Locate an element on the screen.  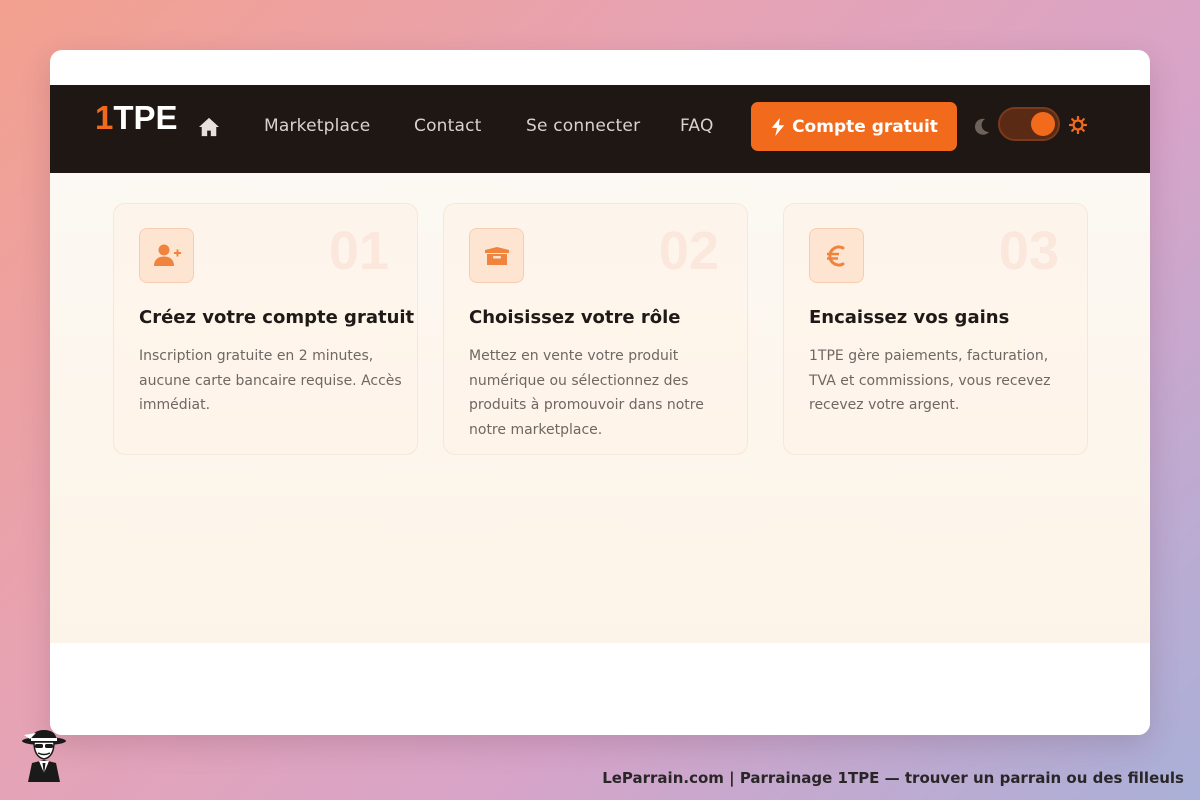
step-title: Choisissez votre rôle is located at coordinates (575, 317).